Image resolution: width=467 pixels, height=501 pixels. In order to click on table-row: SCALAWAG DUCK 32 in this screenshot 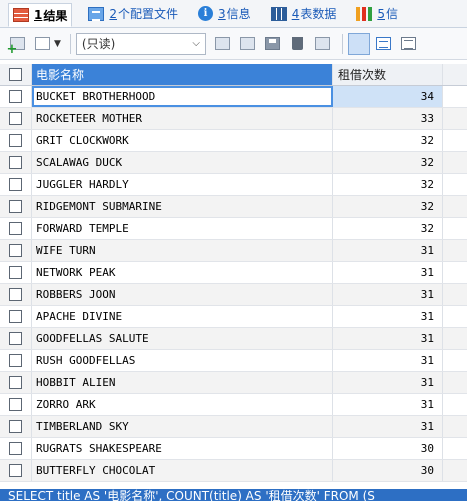, I will do `click(233, 163)`.